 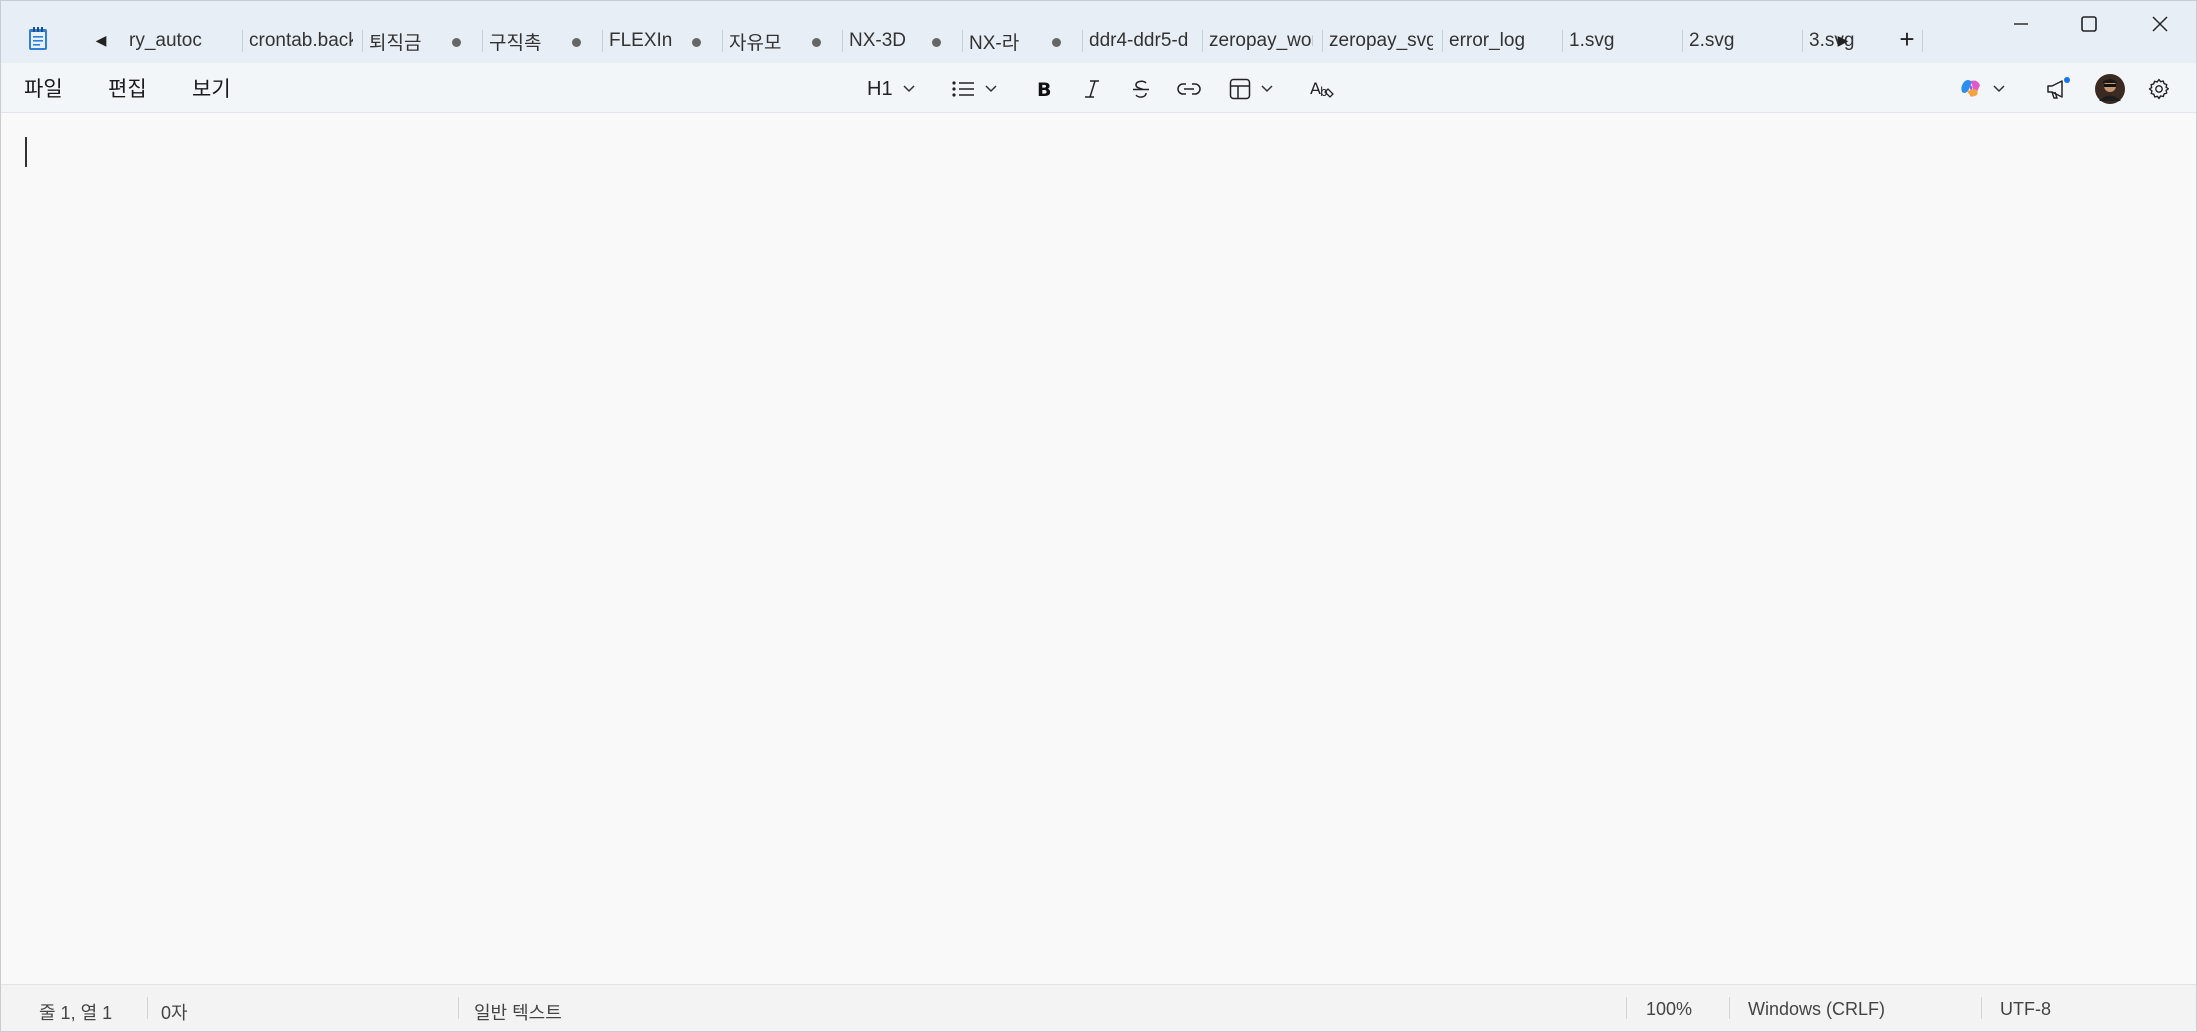 I want to click on caret-right-icon: ▶, so click(x=1843, y=39).